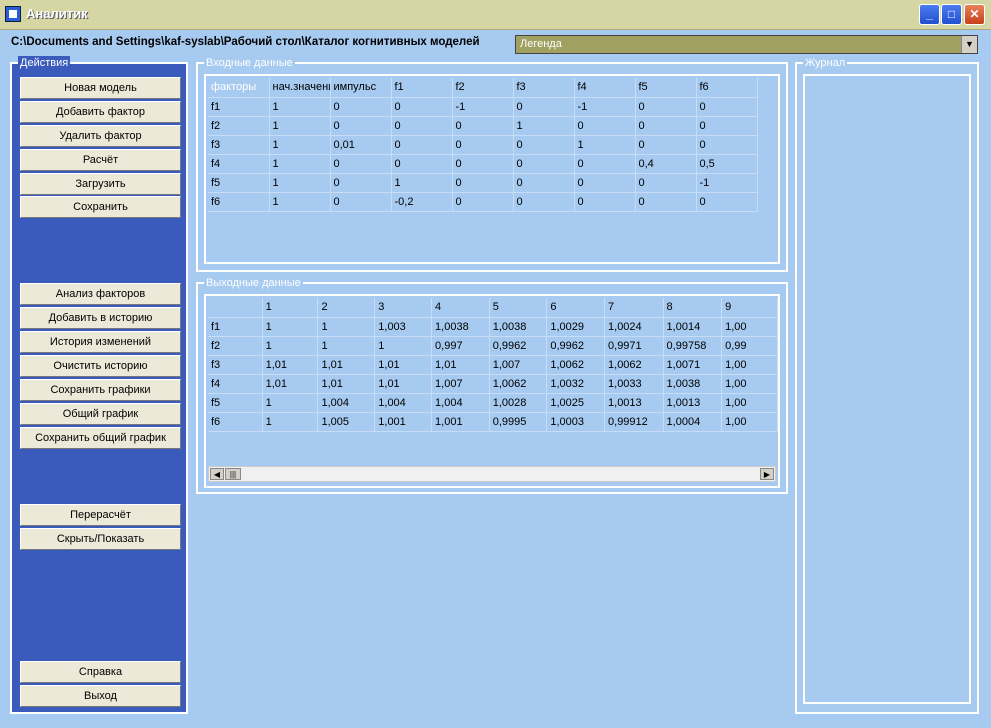  Describe the element at coordinates (100, 136) in the screenshot. I see `delete-factor-button: Удалить фактор` at that location.